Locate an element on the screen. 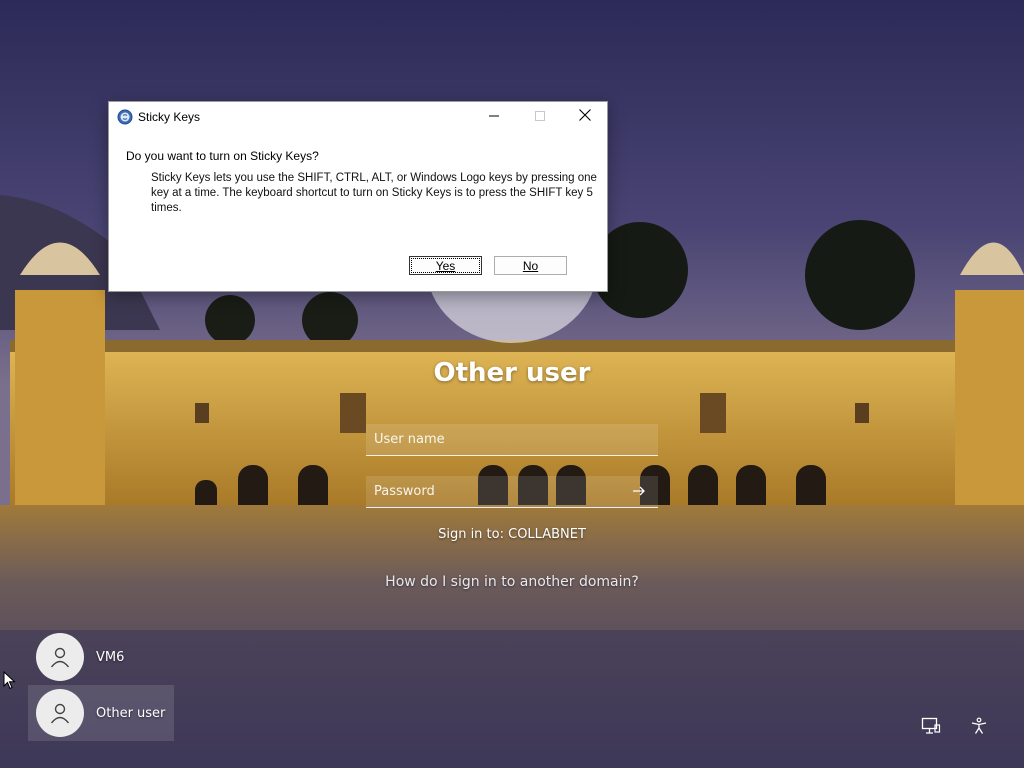 The height and width of the screenshot is (768, 1024). password-input is located at coordinates (512, 491).